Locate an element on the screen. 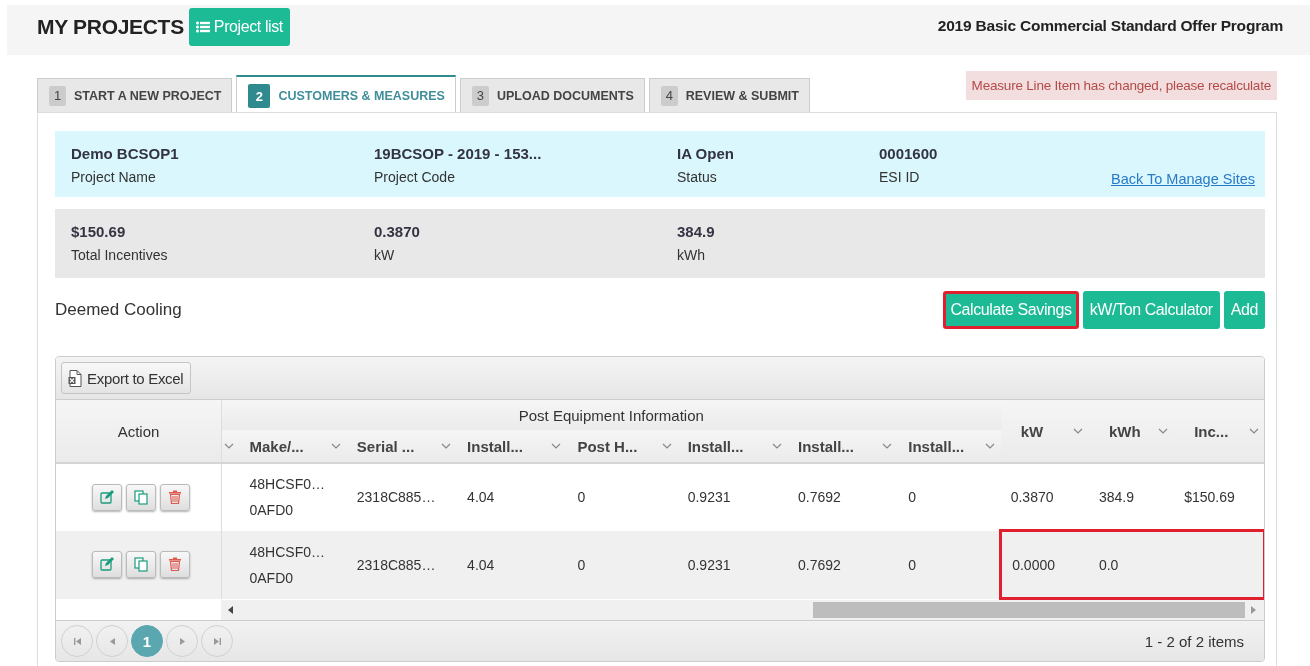 The height and width of the screenshot is (666, 1310). column-header: kW is located at coordinates (1032, 431).